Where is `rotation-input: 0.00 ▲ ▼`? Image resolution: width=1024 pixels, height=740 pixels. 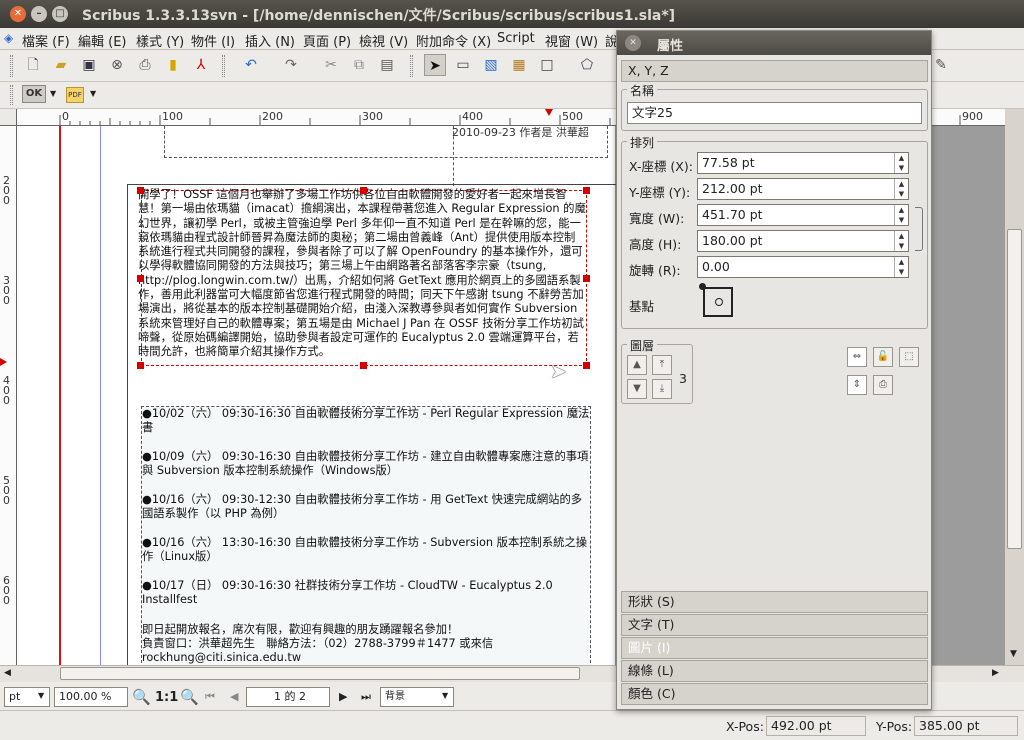
rotation-input: 0.00 ▲ ▼ is located at coordinates (803, 267).